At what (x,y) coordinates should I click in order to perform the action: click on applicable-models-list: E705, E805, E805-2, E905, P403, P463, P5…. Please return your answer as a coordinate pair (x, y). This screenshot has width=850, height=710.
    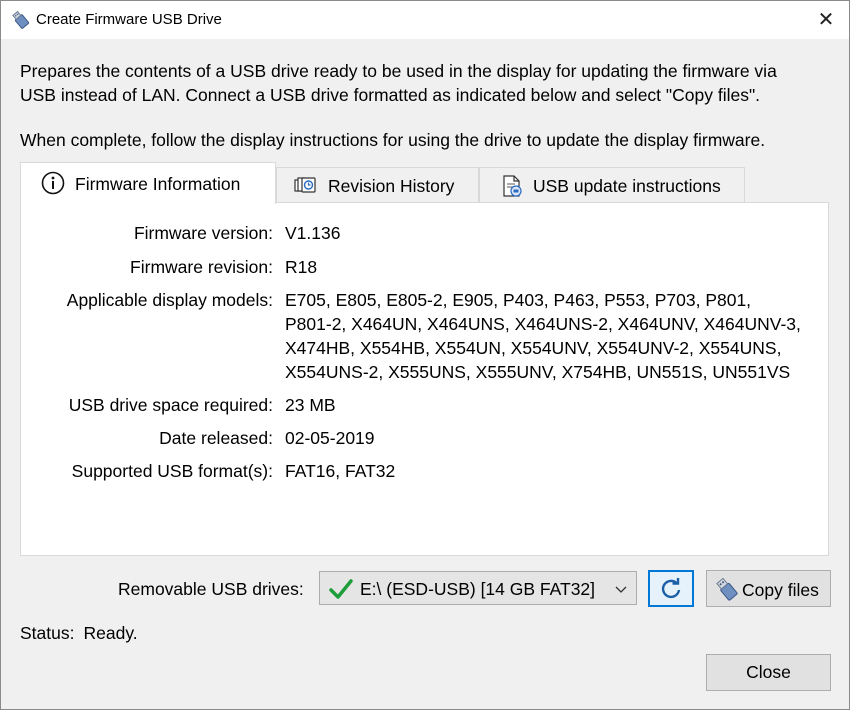
    Looking at the image, I should click on (555, 336).